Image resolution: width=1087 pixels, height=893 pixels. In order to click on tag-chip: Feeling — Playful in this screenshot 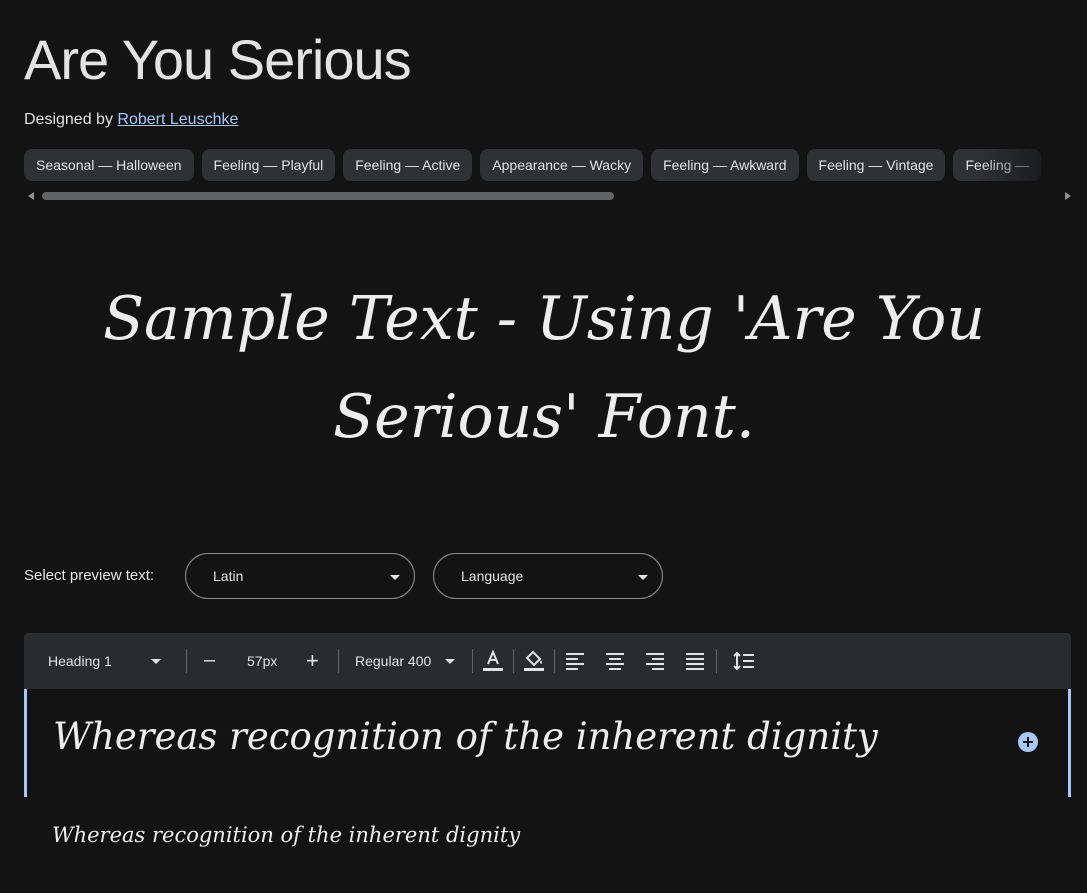, I will do `click(268, 165)`.